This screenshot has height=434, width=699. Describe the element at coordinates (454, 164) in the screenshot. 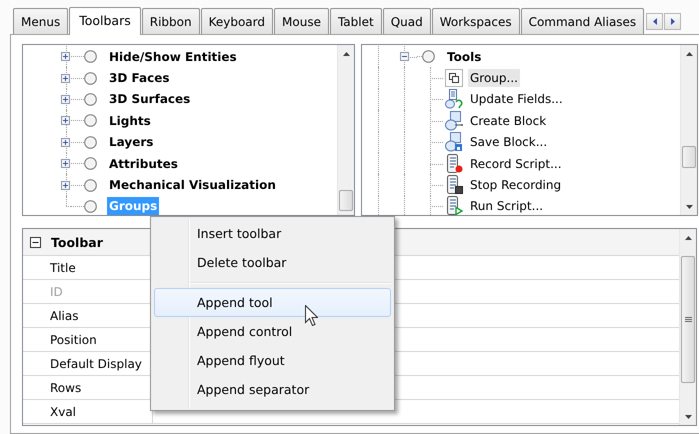

I see `script-record-icon` at that location.